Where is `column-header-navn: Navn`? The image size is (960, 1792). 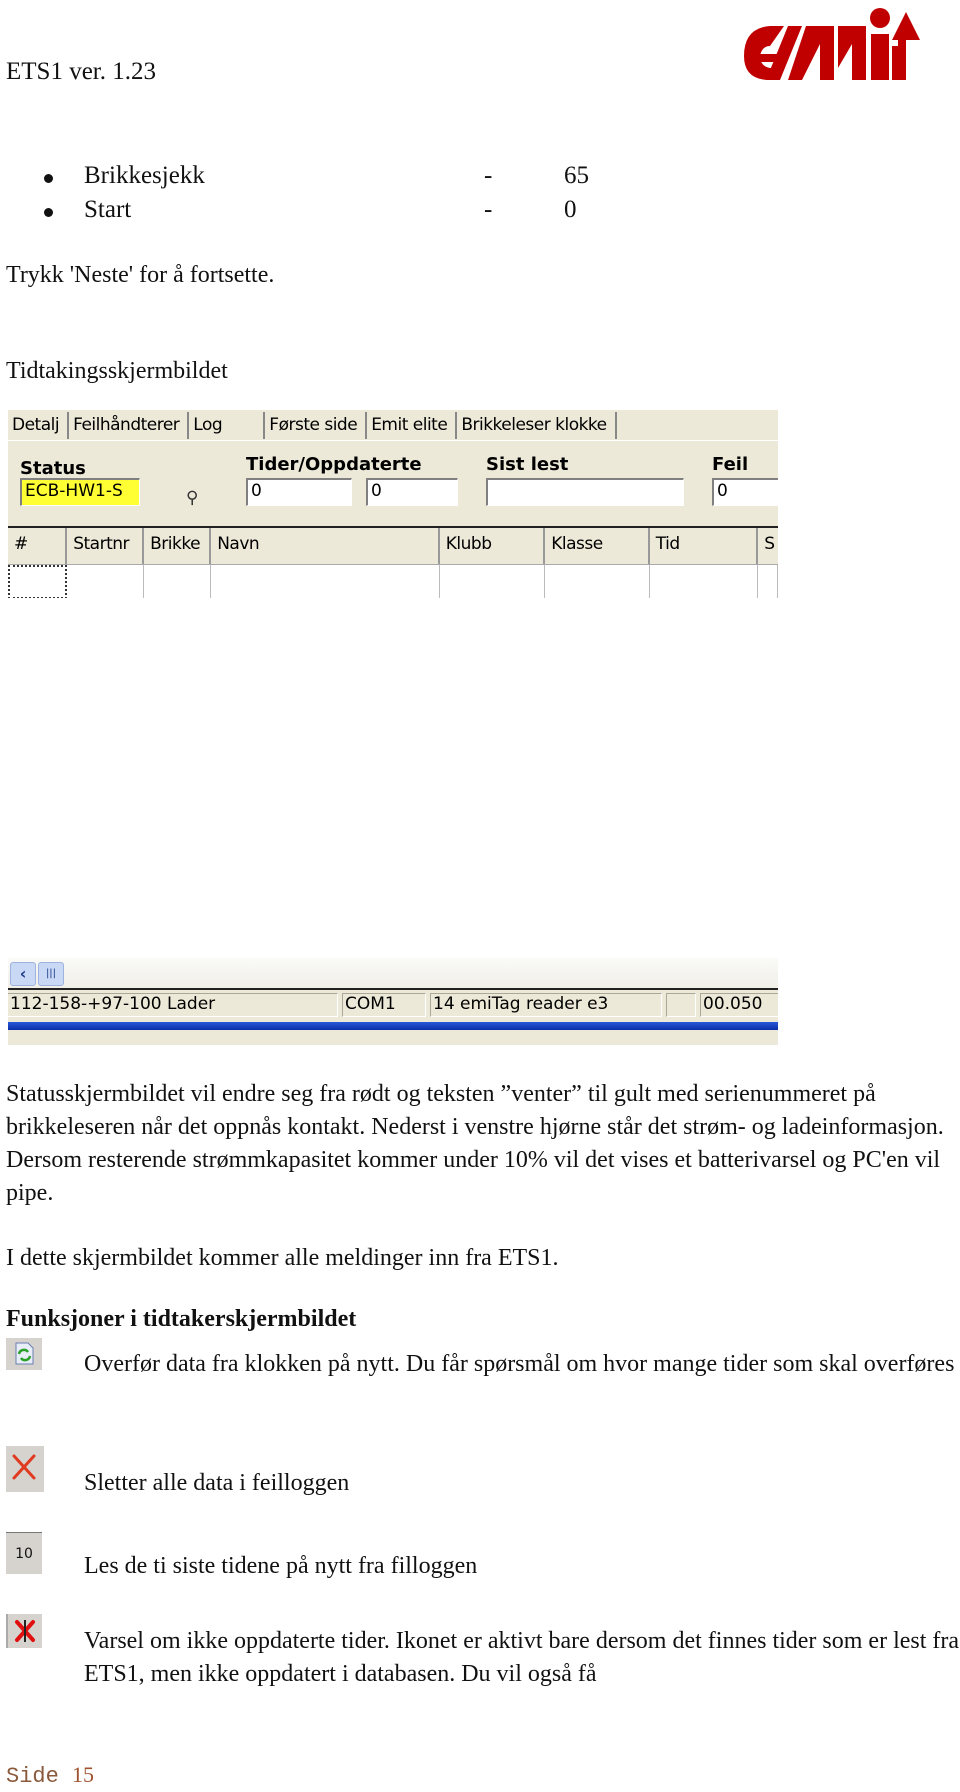 column-header-navn: Navn is located at coordinates (325, 546).